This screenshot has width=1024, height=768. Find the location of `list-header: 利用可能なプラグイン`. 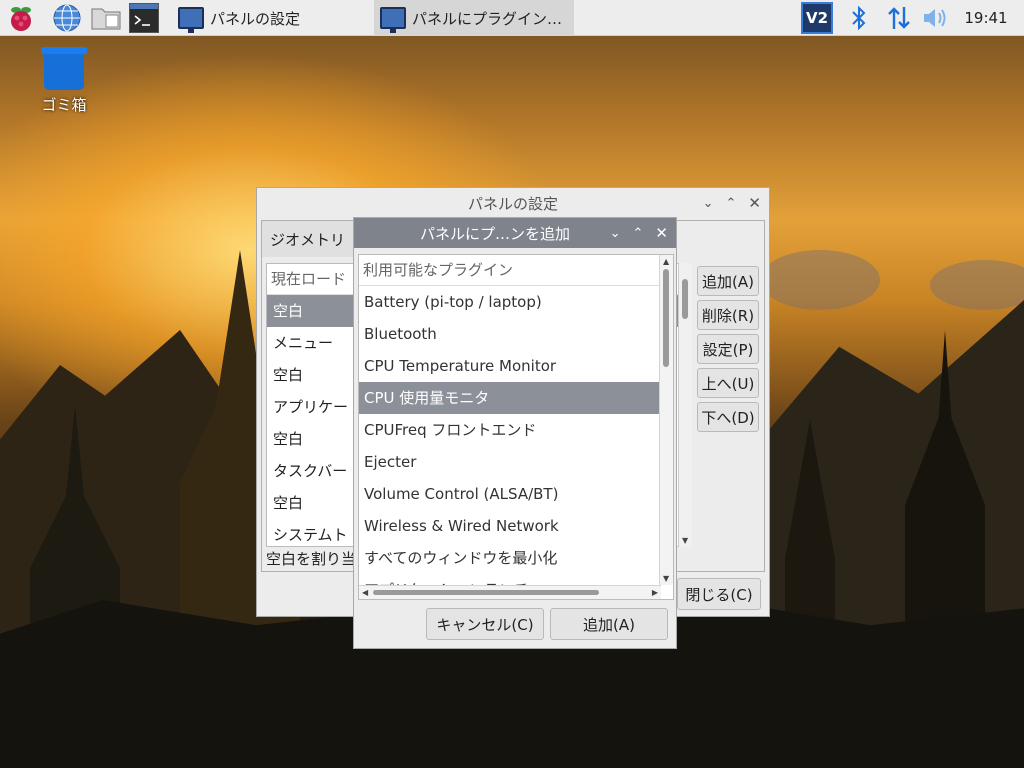

list-header: 利用可能なプラグイン is located at coordinates (516, 270).